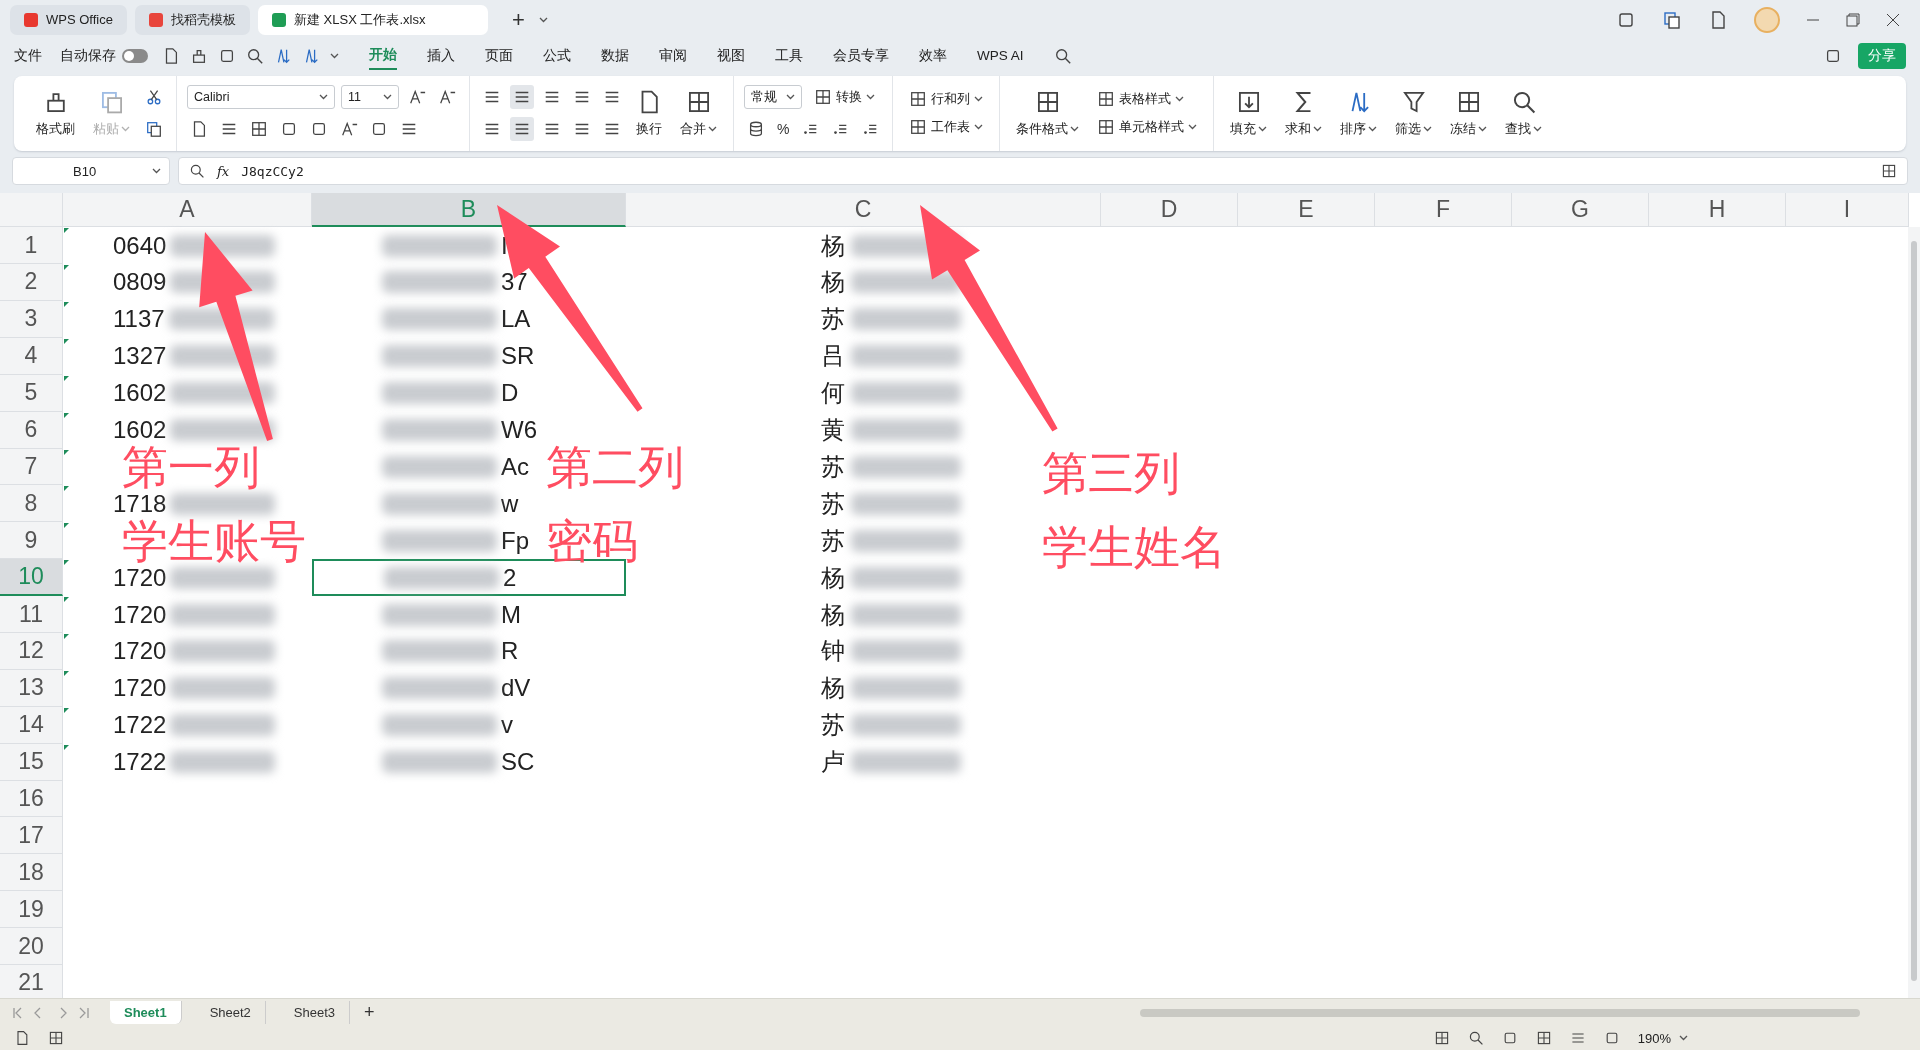 The height and width of the screenshot is (1050, 1920). What do you see at coordinates (31, 430) in the screenshot?
I see `row-header: 6` at bounding box center [31, 430].